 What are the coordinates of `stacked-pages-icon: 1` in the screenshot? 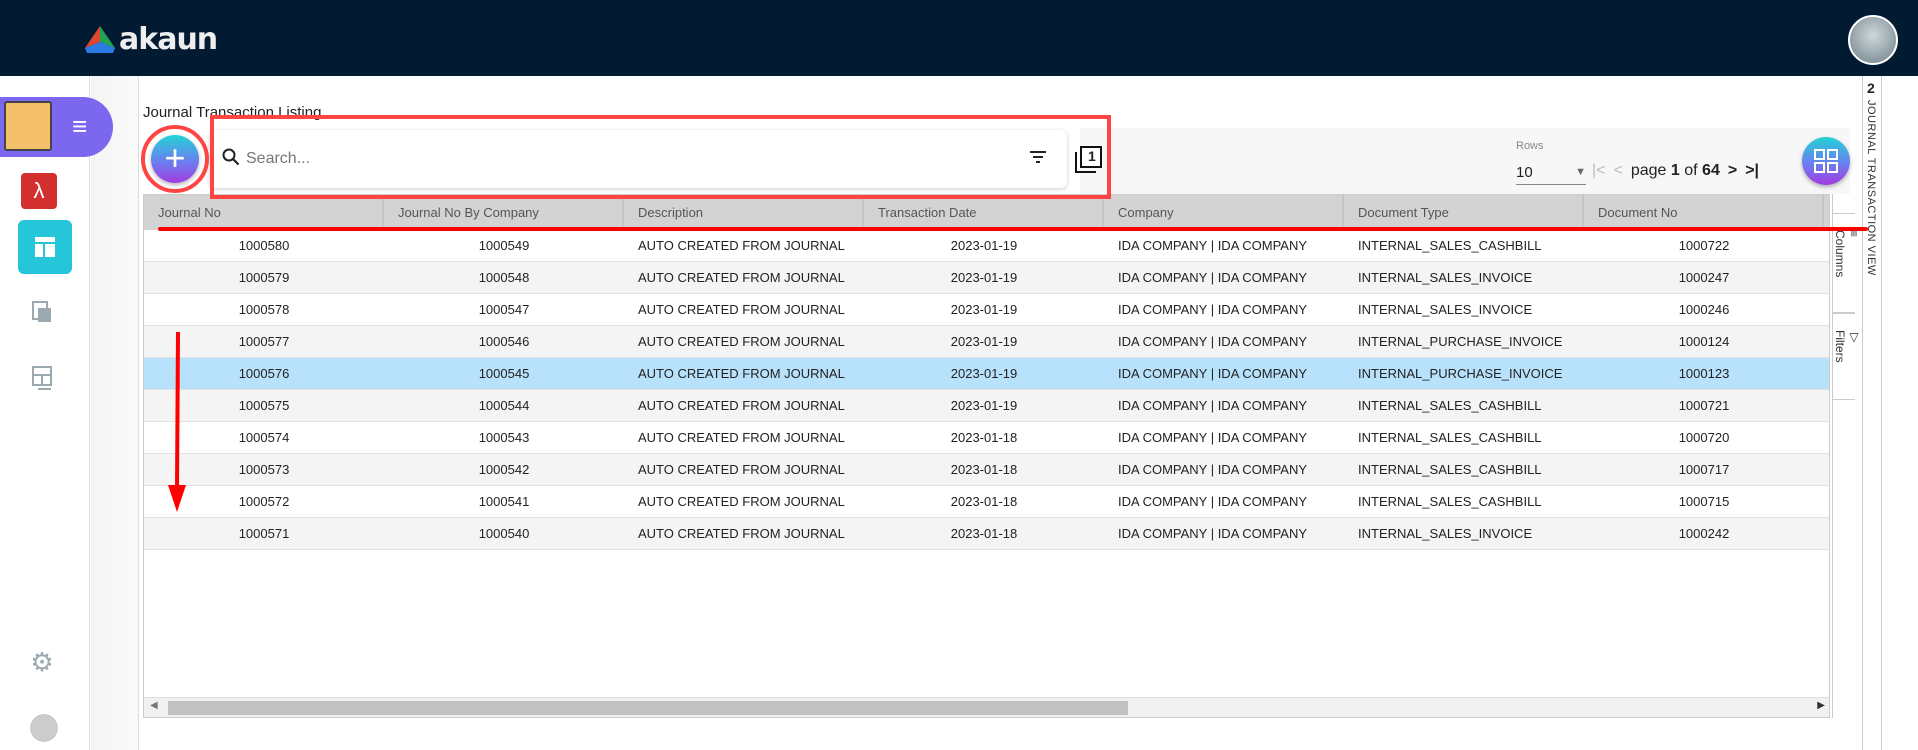 It's located at (1088, 160).